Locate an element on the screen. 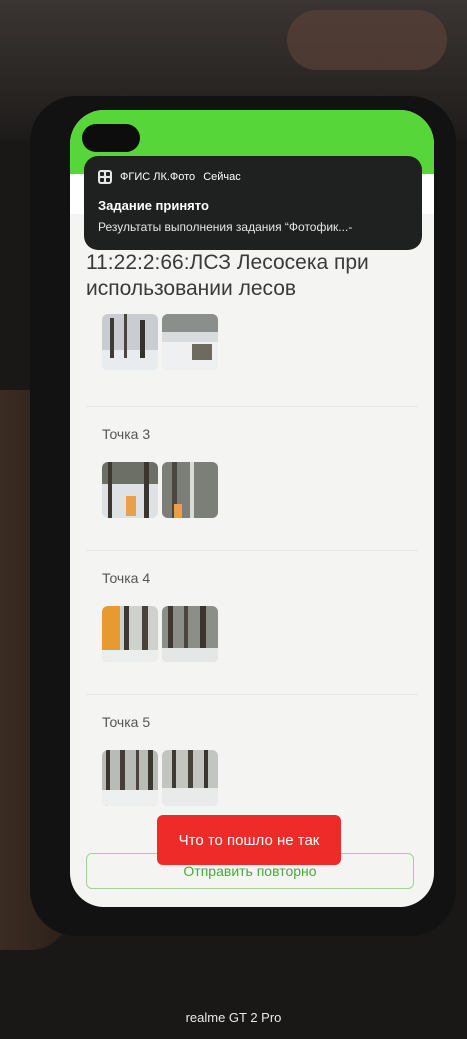  front-camera is located at coordinates (111, 138).